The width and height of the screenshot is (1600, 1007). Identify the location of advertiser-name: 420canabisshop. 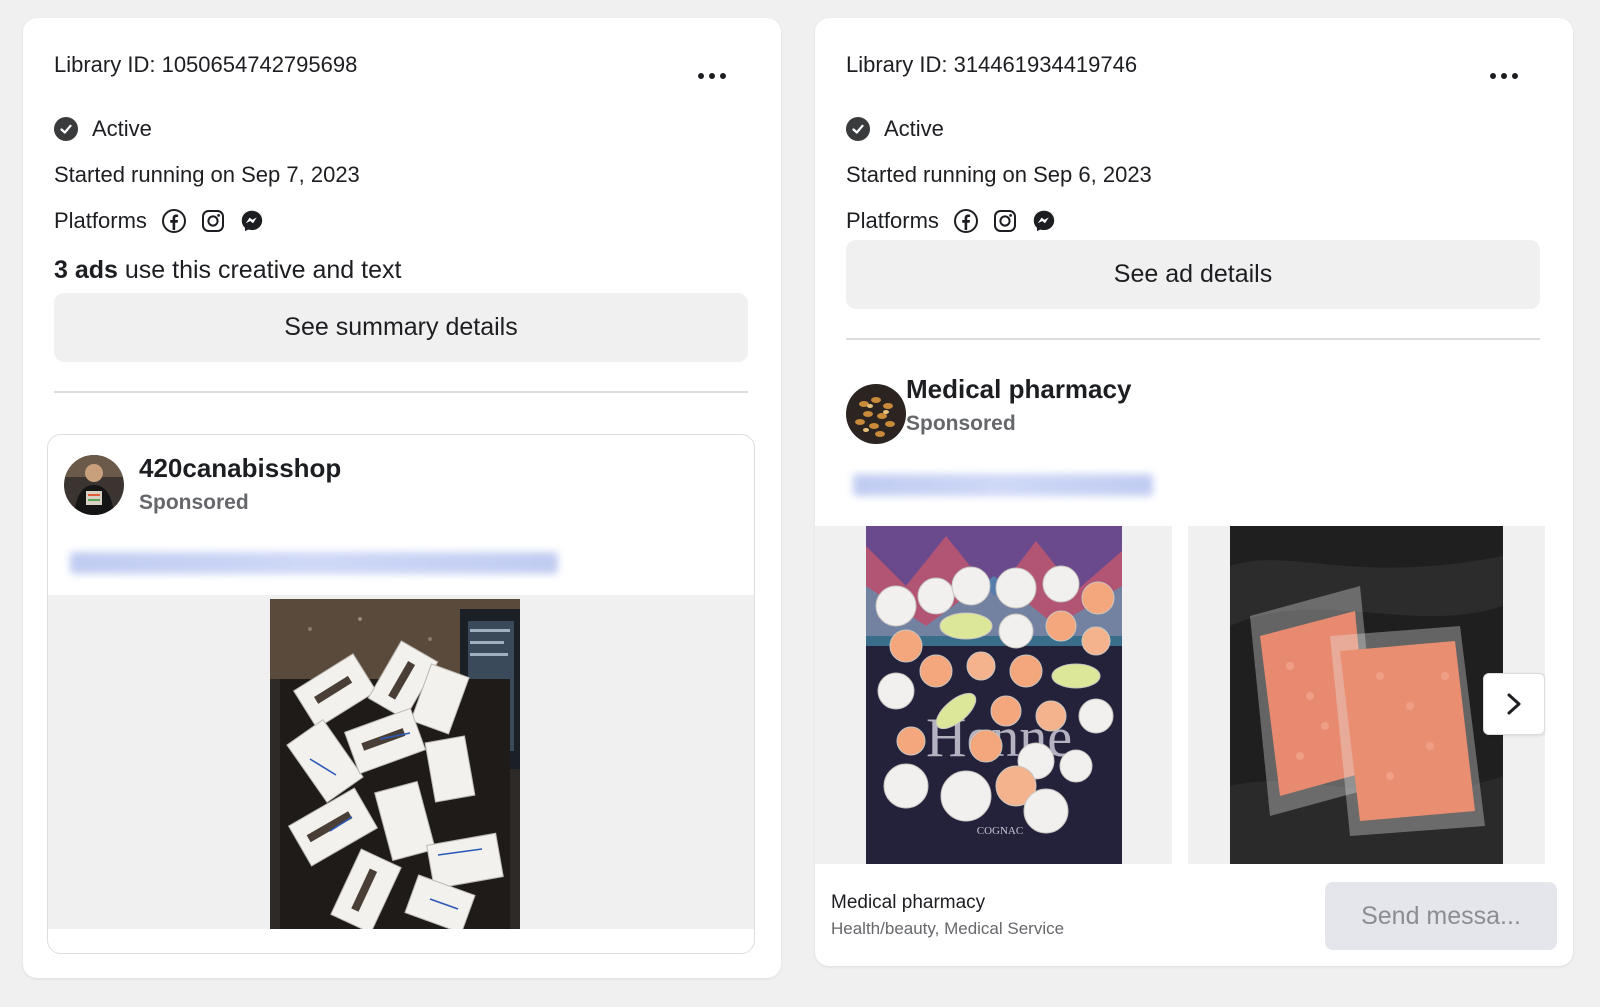
(240, 468).